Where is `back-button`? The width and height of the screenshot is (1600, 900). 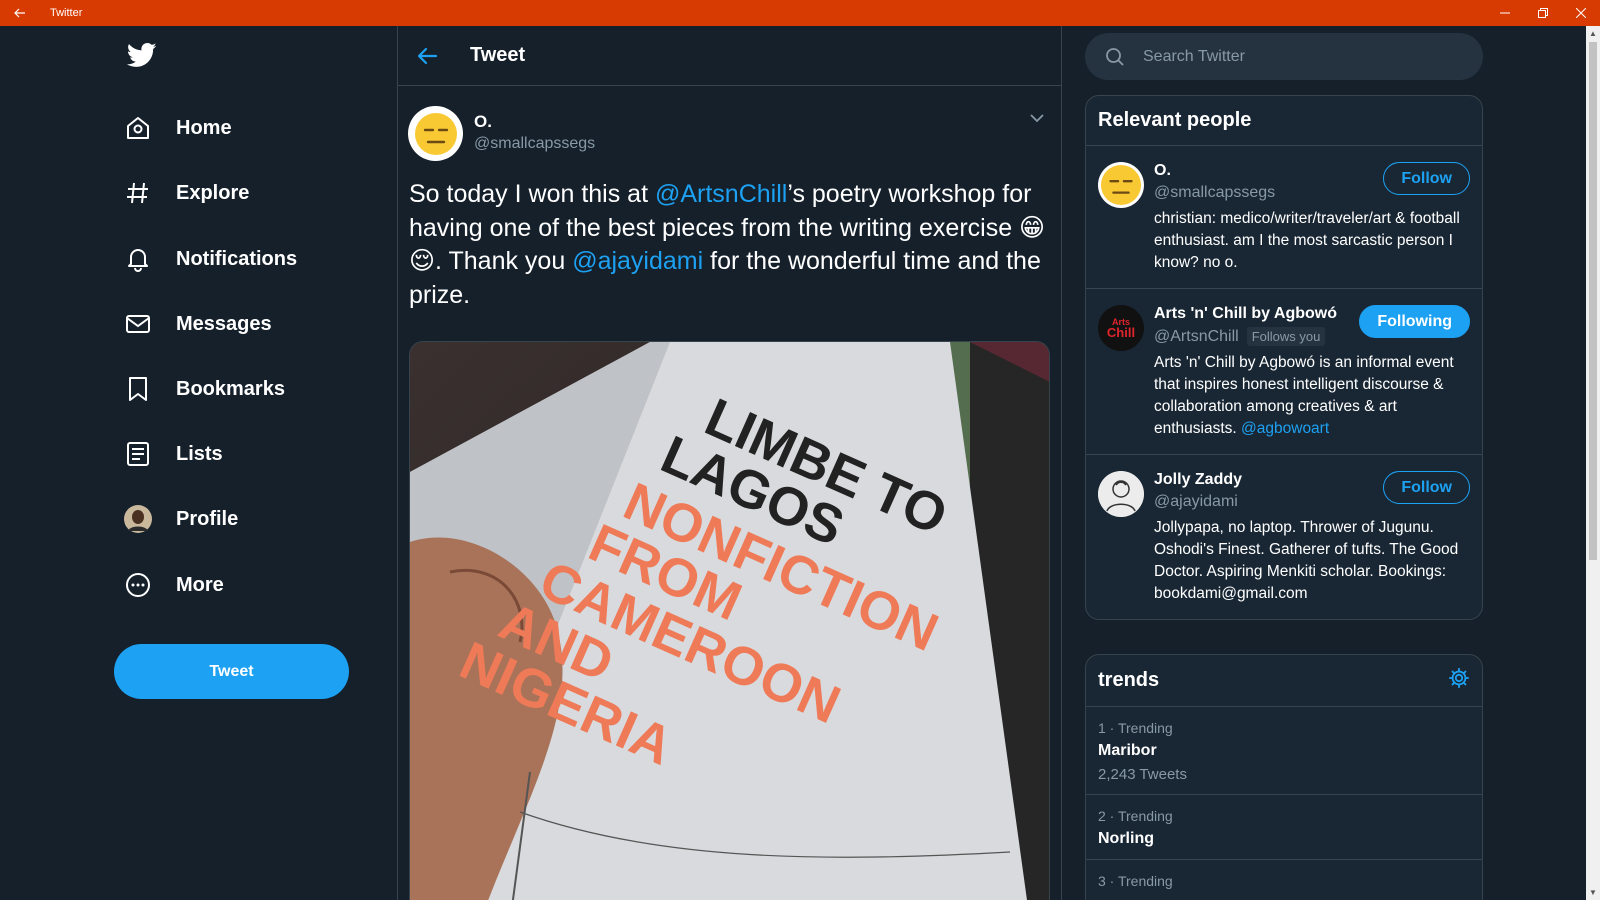
back-button is located at coordinates (427, 56).